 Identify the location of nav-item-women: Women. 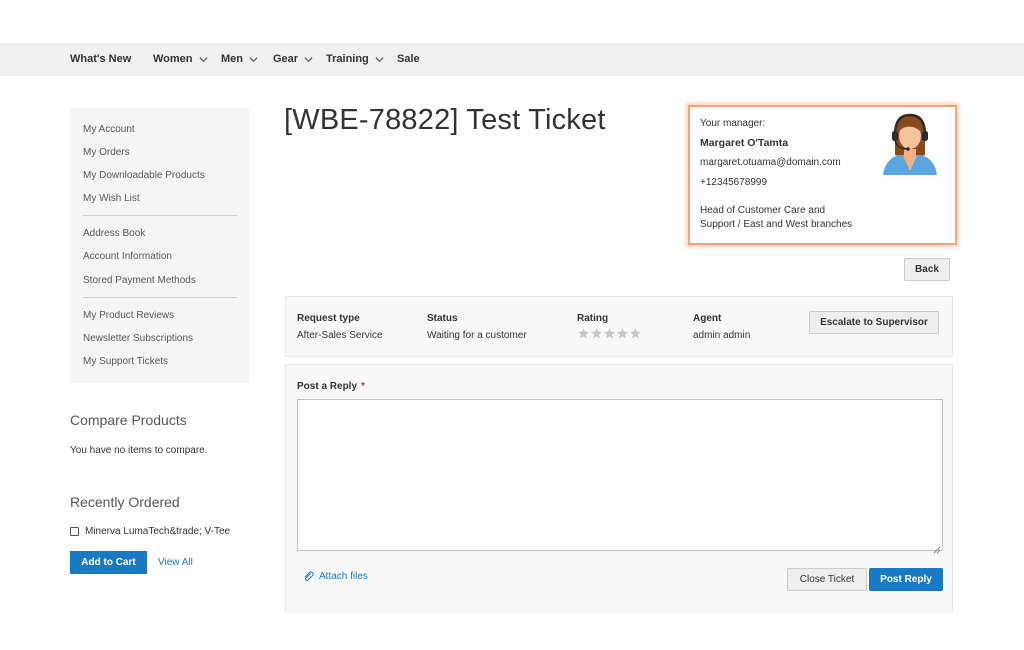
(180, 59).